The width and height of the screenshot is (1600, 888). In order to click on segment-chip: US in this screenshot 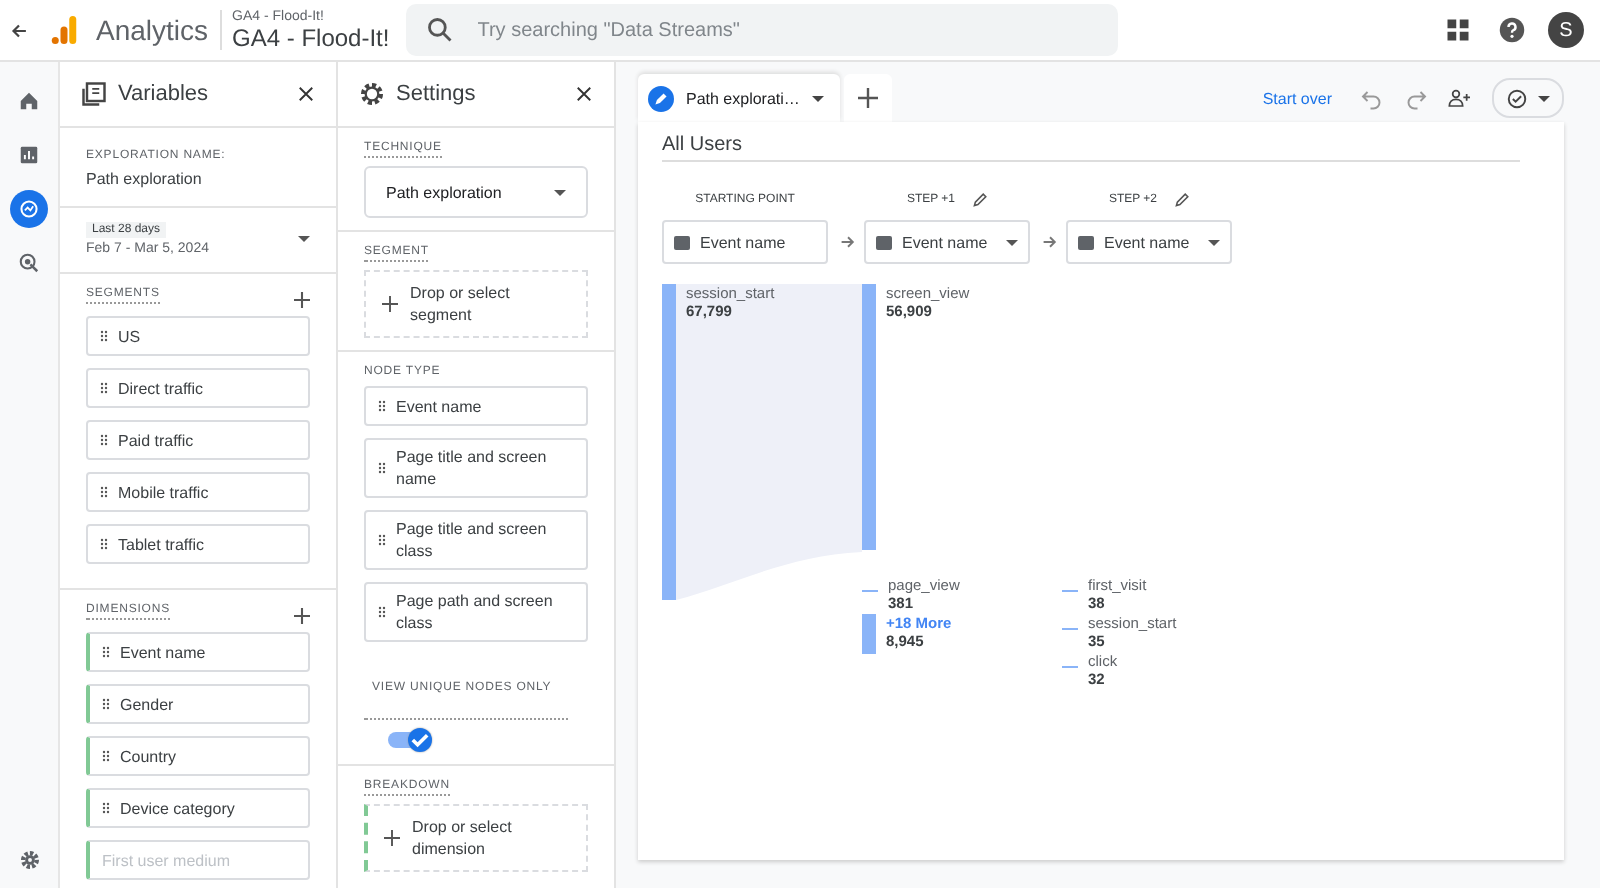, I will do `click(198, 336)`.